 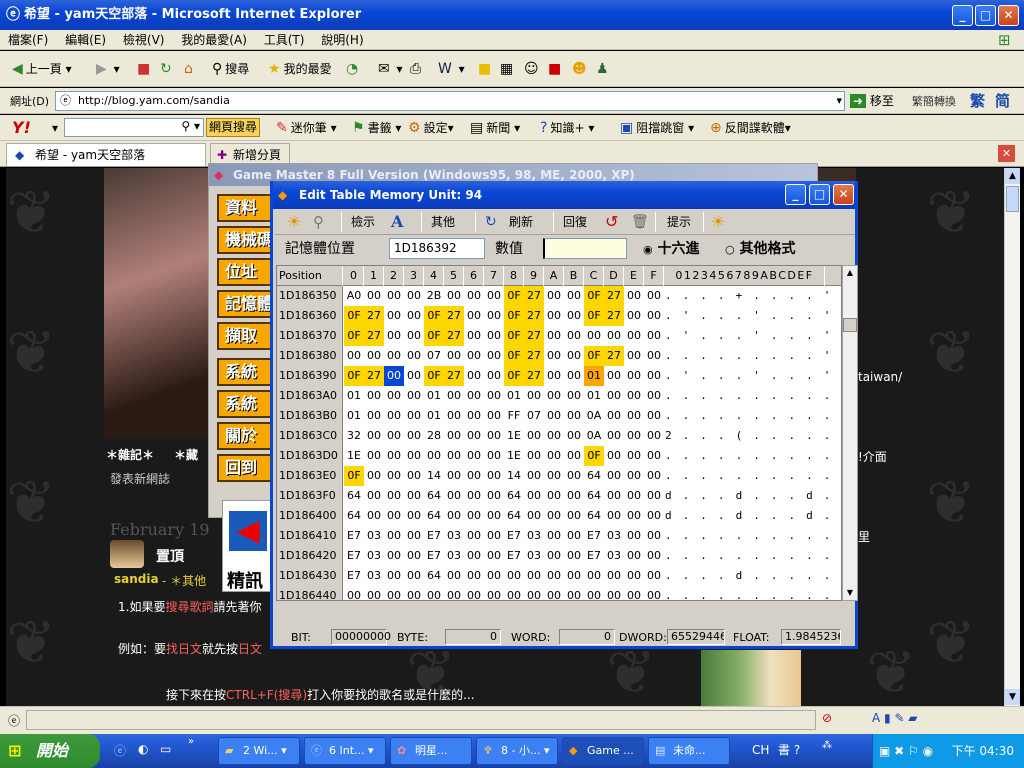 What do you see at coordinates (795, 194) in the screenshot?
I see `et-minimize-button: _` at bounding box center [795, 194].